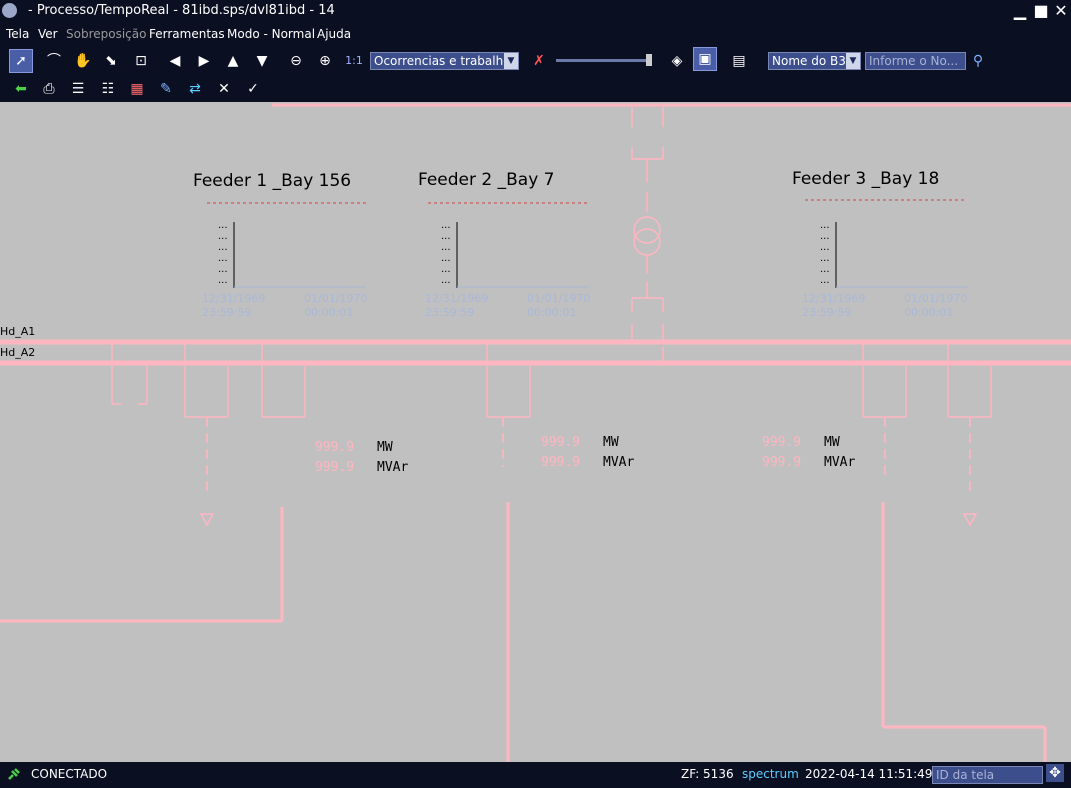  I want to click on menu-modo: Modo - Normal, so click(271, 34).